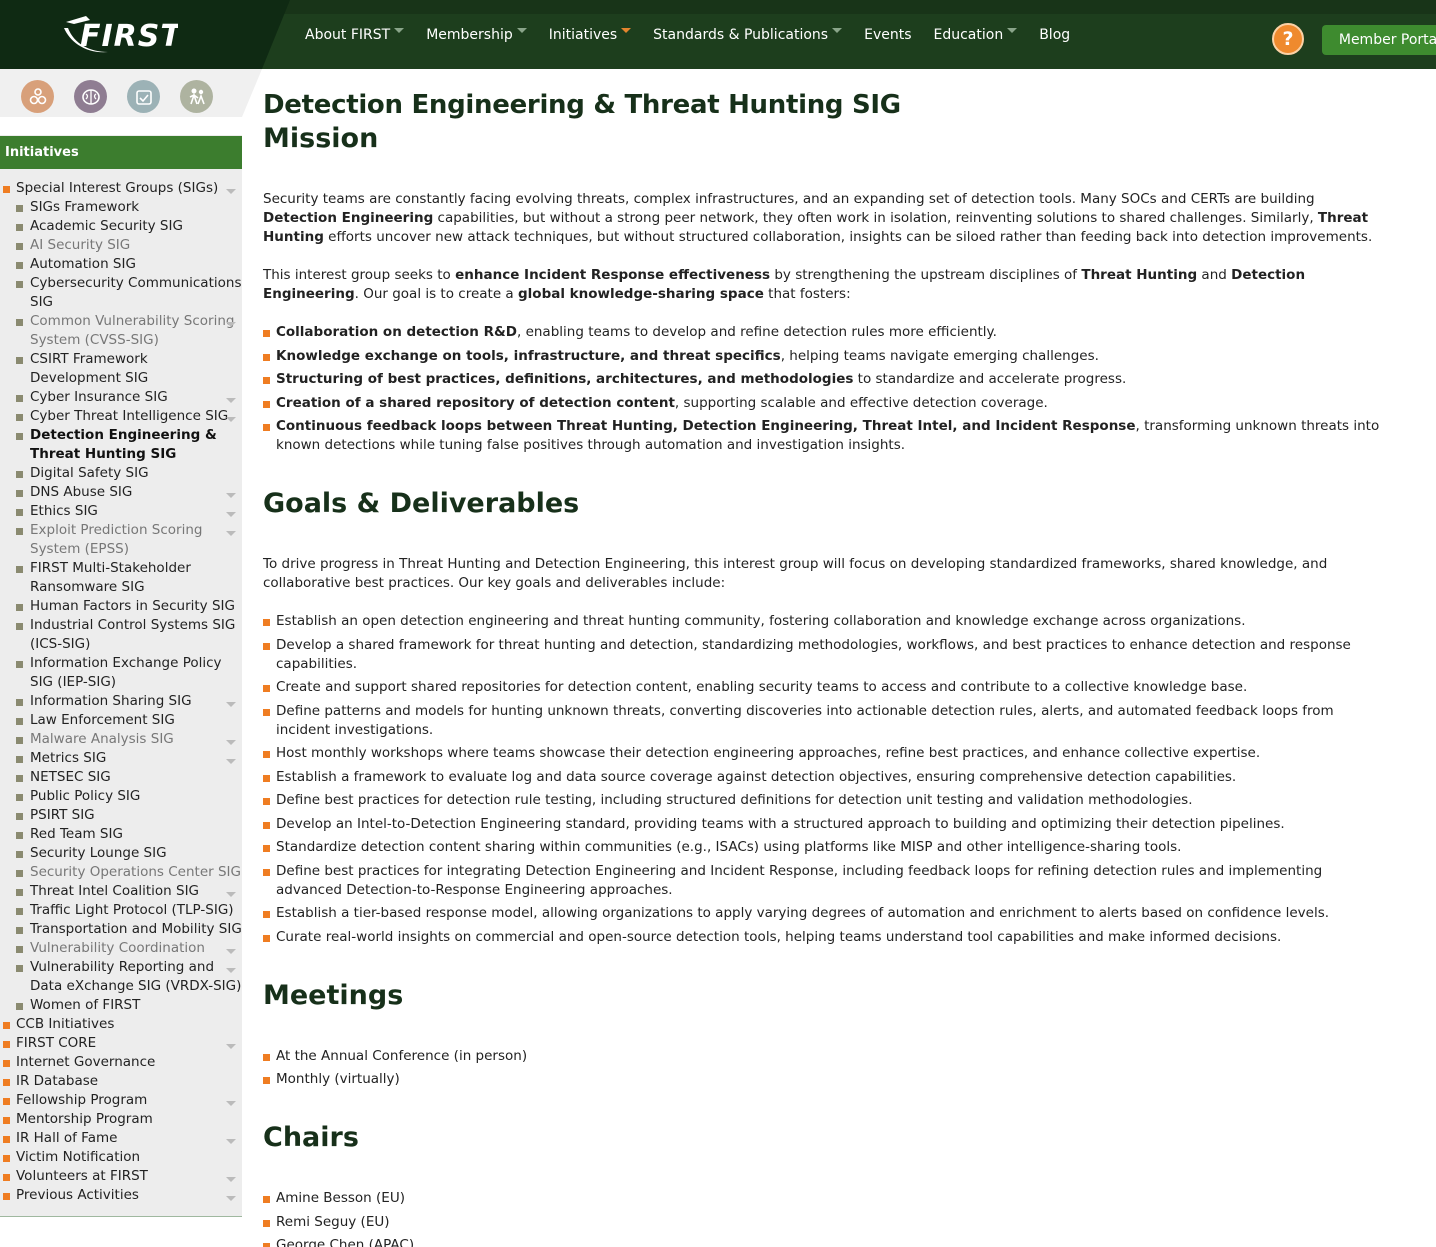  What do you see at coordinates (121, 578) in the screenshot?
I see `sidebar-item: FIRST Multi-Stakeholder Ransomware SIG` at bounding box center [121, 578].